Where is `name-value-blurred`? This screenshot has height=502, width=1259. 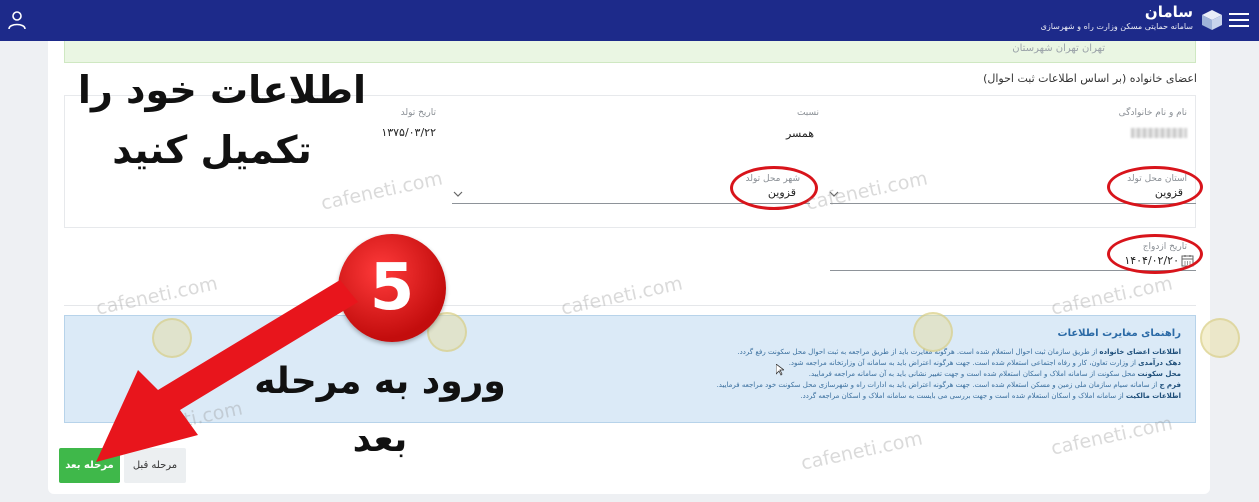
name-value-blurred is located at coordinates (1159, 133).